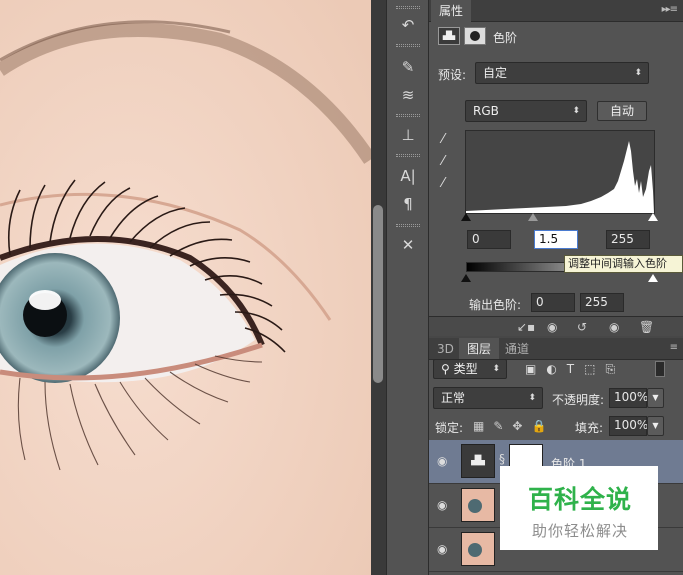 This screenshot has width=683, height=575. I want to click on input-black-slider, so click(466, 217).